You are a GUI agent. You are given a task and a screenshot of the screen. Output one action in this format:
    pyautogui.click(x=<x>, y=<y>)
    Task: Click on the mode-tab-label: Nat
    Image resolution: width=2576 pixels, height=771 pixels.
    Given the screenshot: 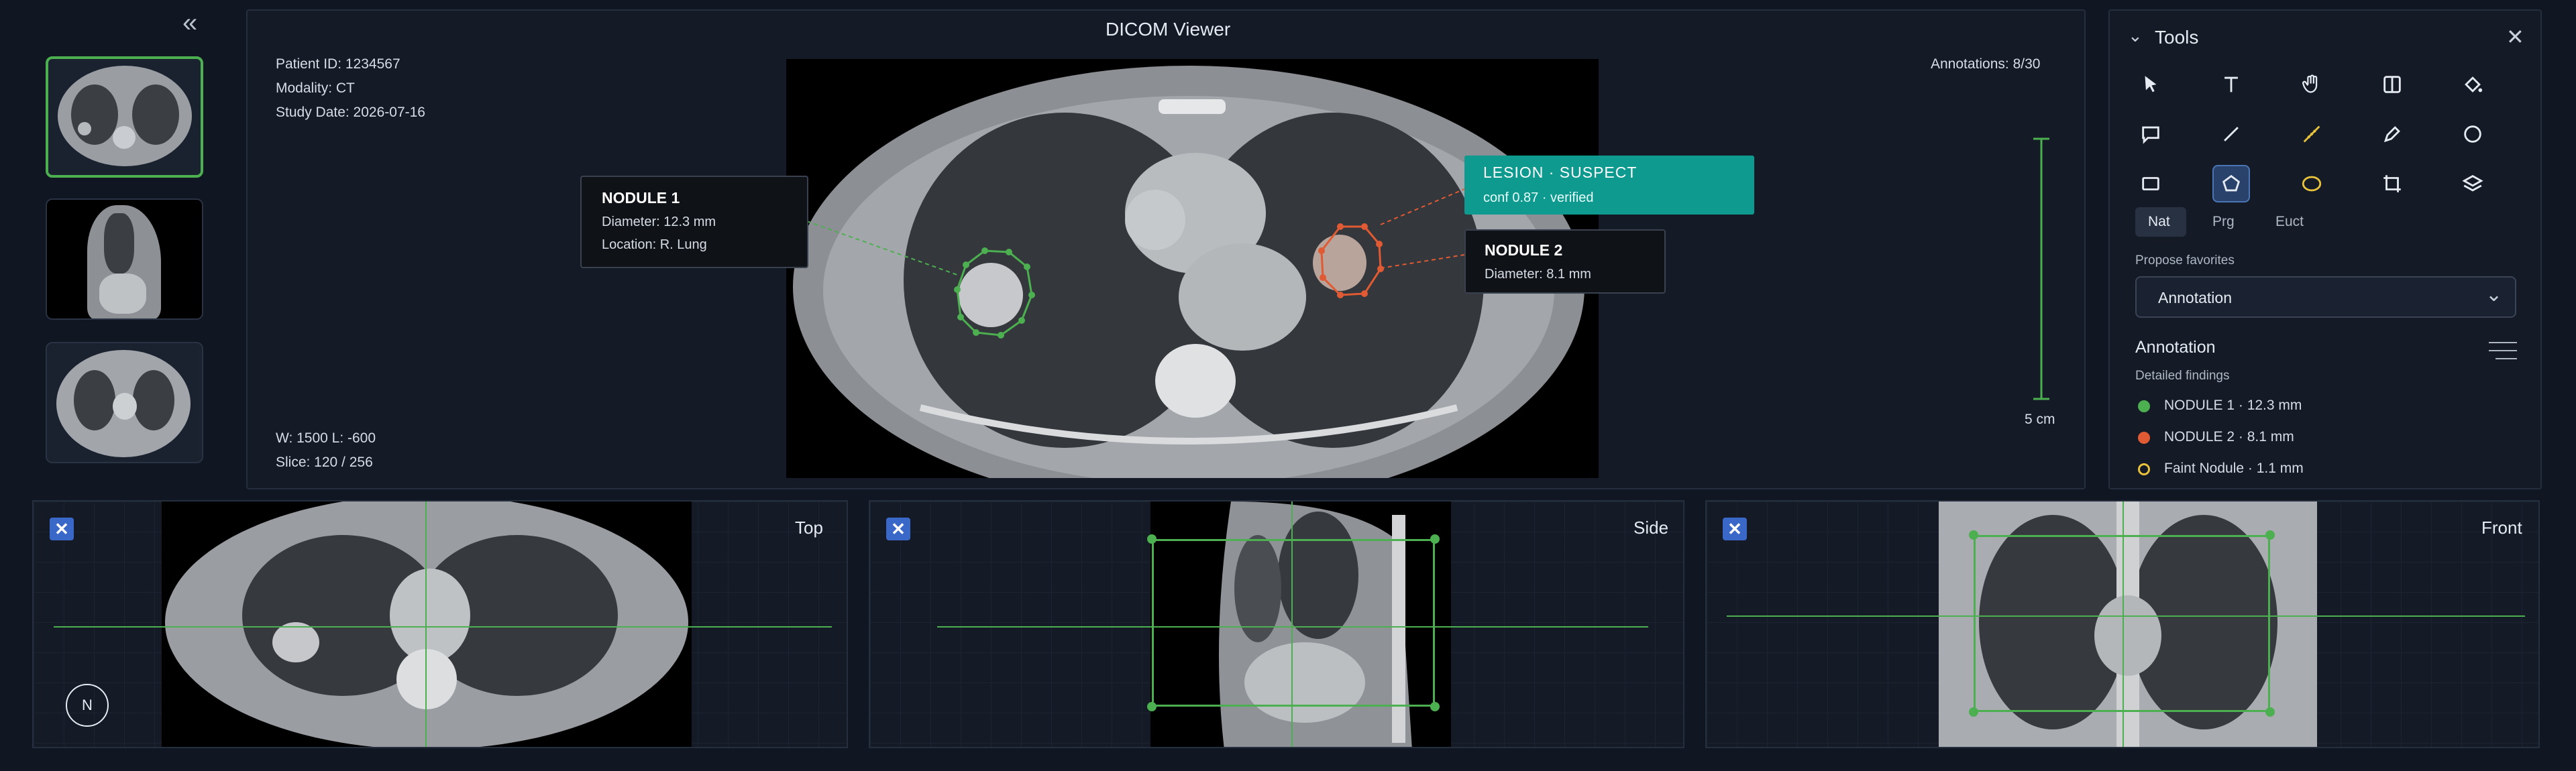 What is the action you would take?
    pyautogui.click(x=2159, y=221)
    